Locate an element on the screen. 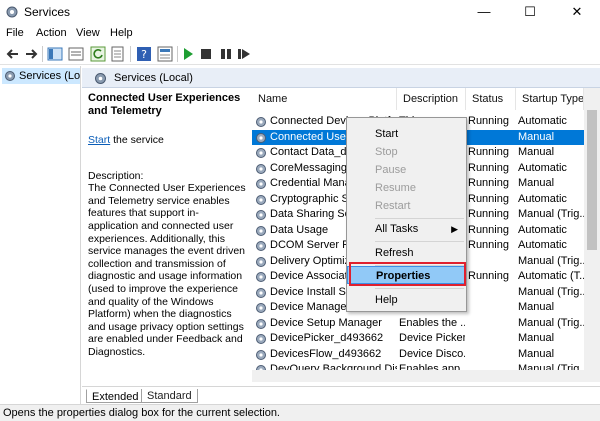 This screenshot has width=600, height=421. vertical-scrollbar is located at coordinates (592, 235).